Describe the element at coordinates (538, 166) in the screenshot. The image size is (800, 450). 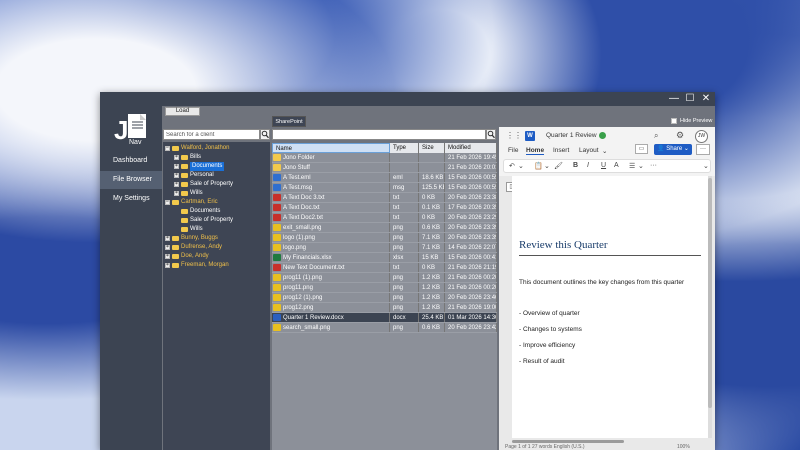
I see `clipboard-icon: 📋` at that location.